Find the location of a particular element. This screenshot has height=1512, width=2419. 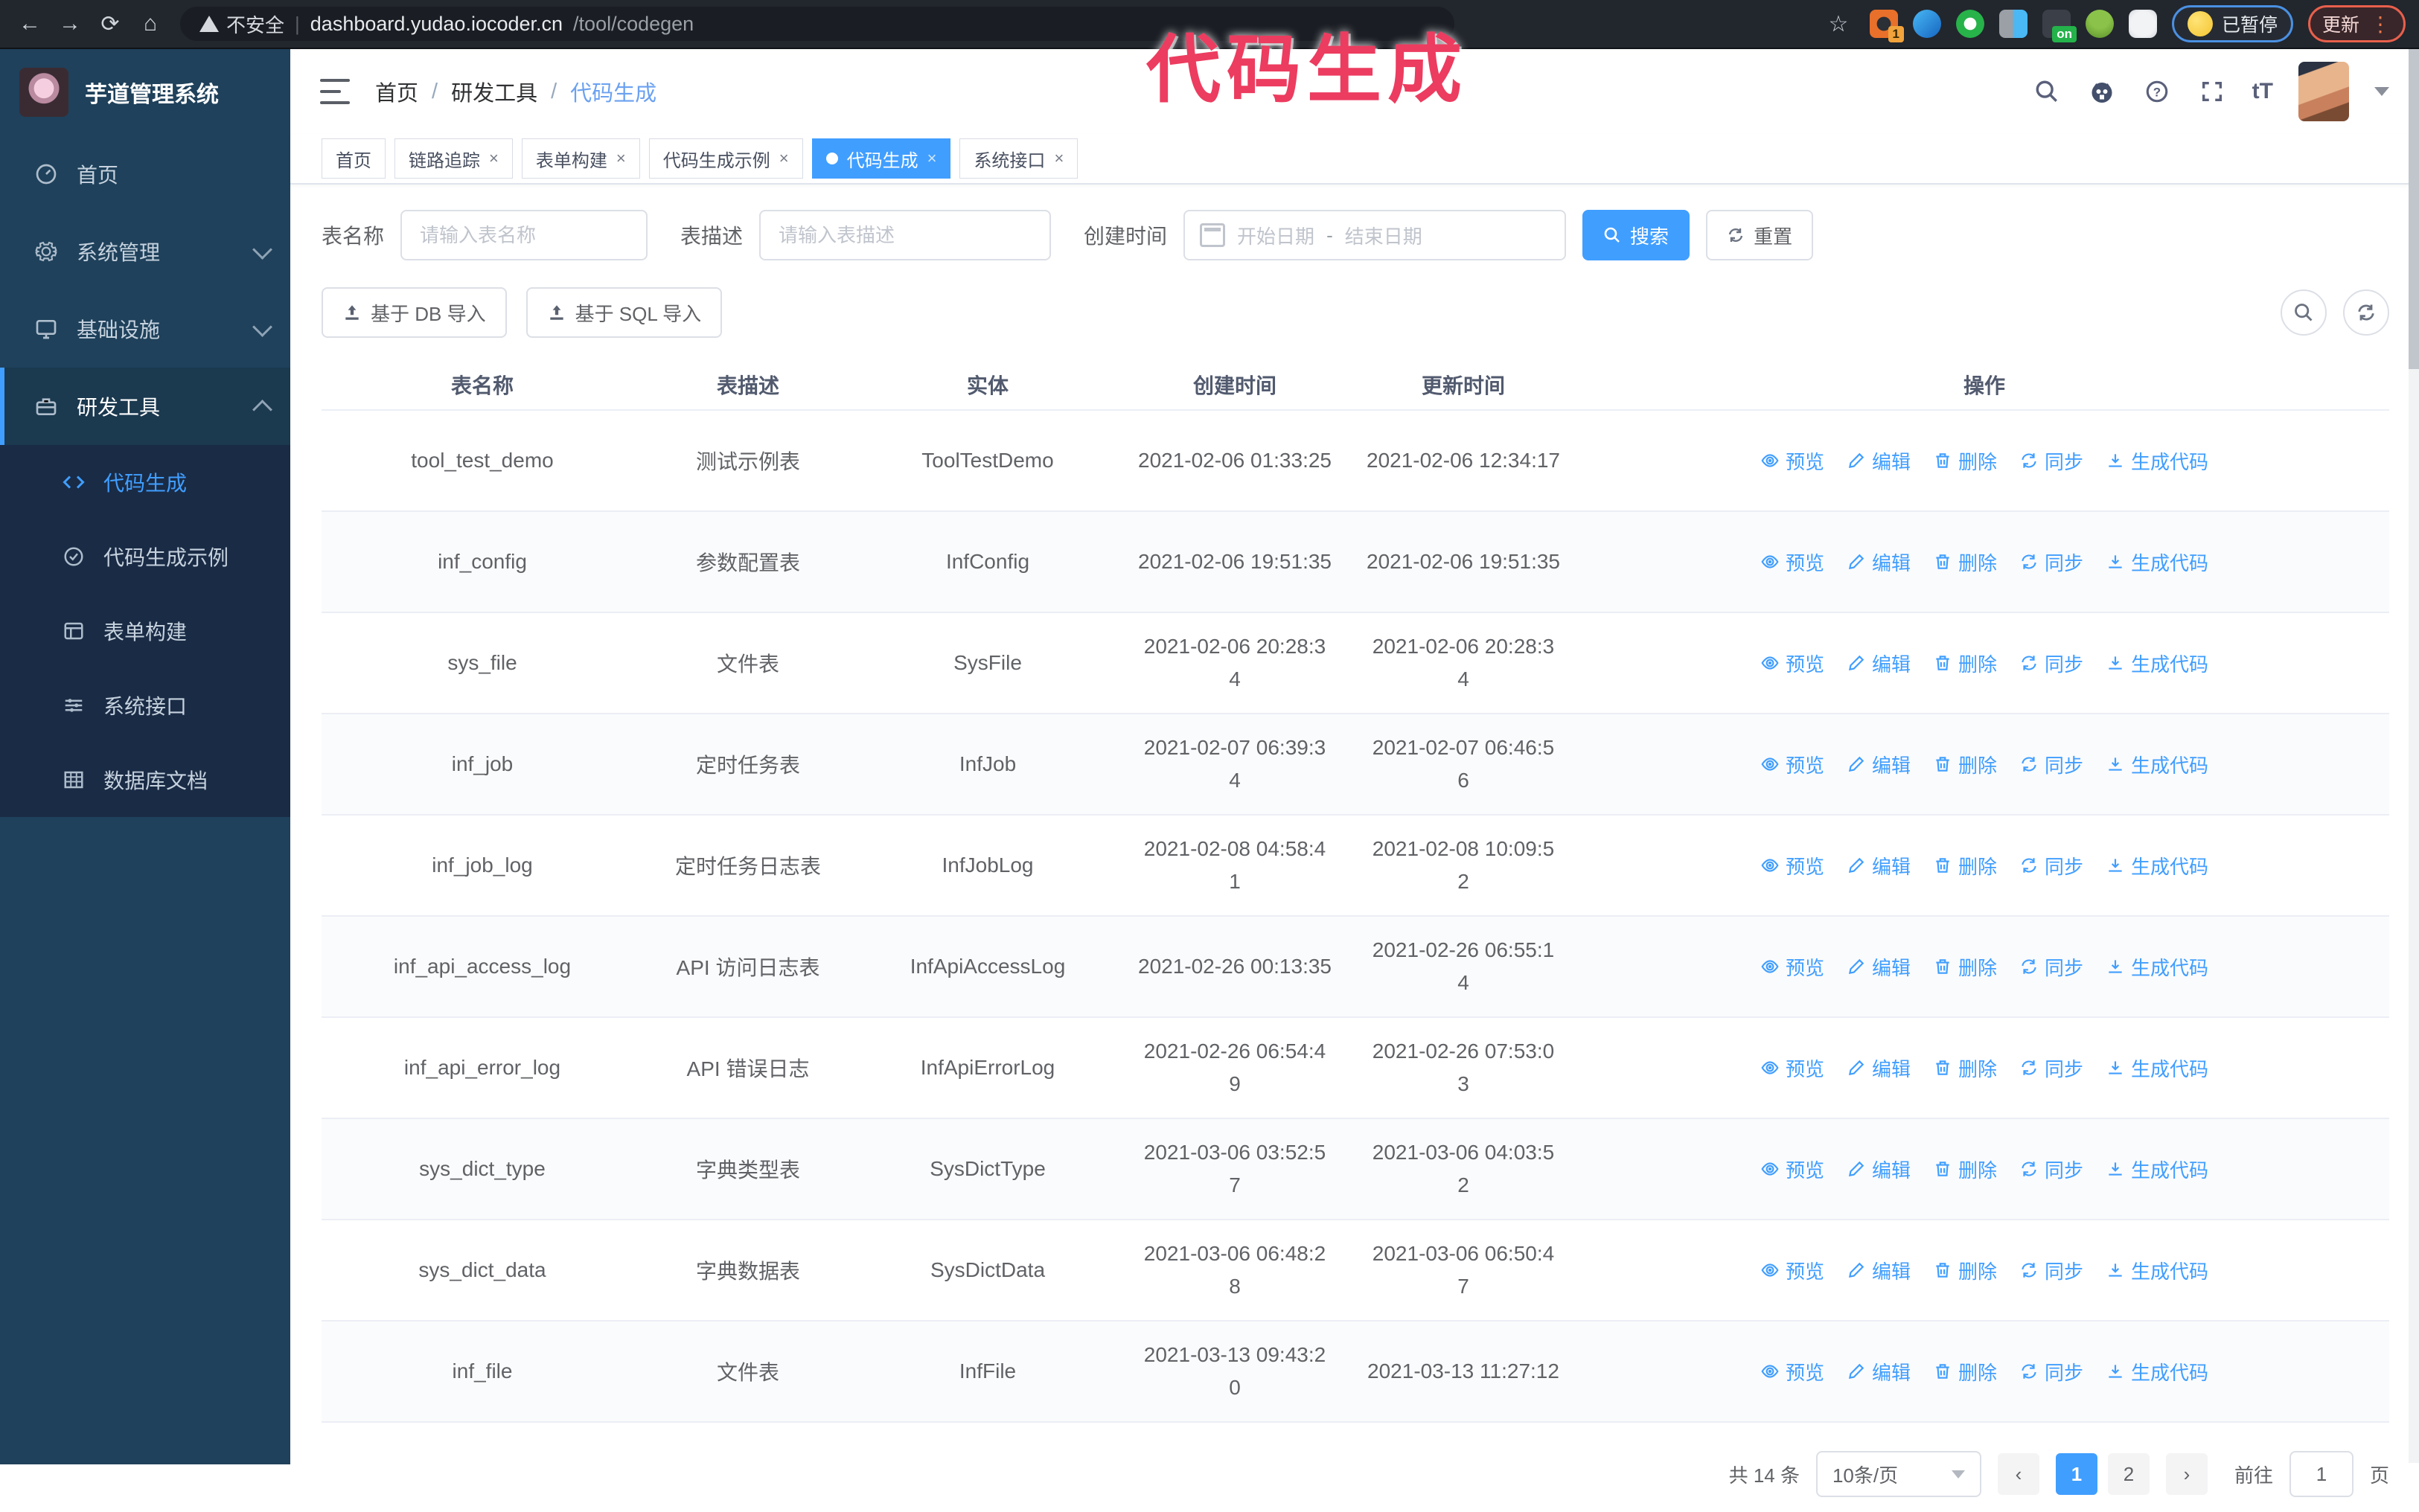

end-date-placeholder: 结束日期 is located at coordinates (1383, 235).